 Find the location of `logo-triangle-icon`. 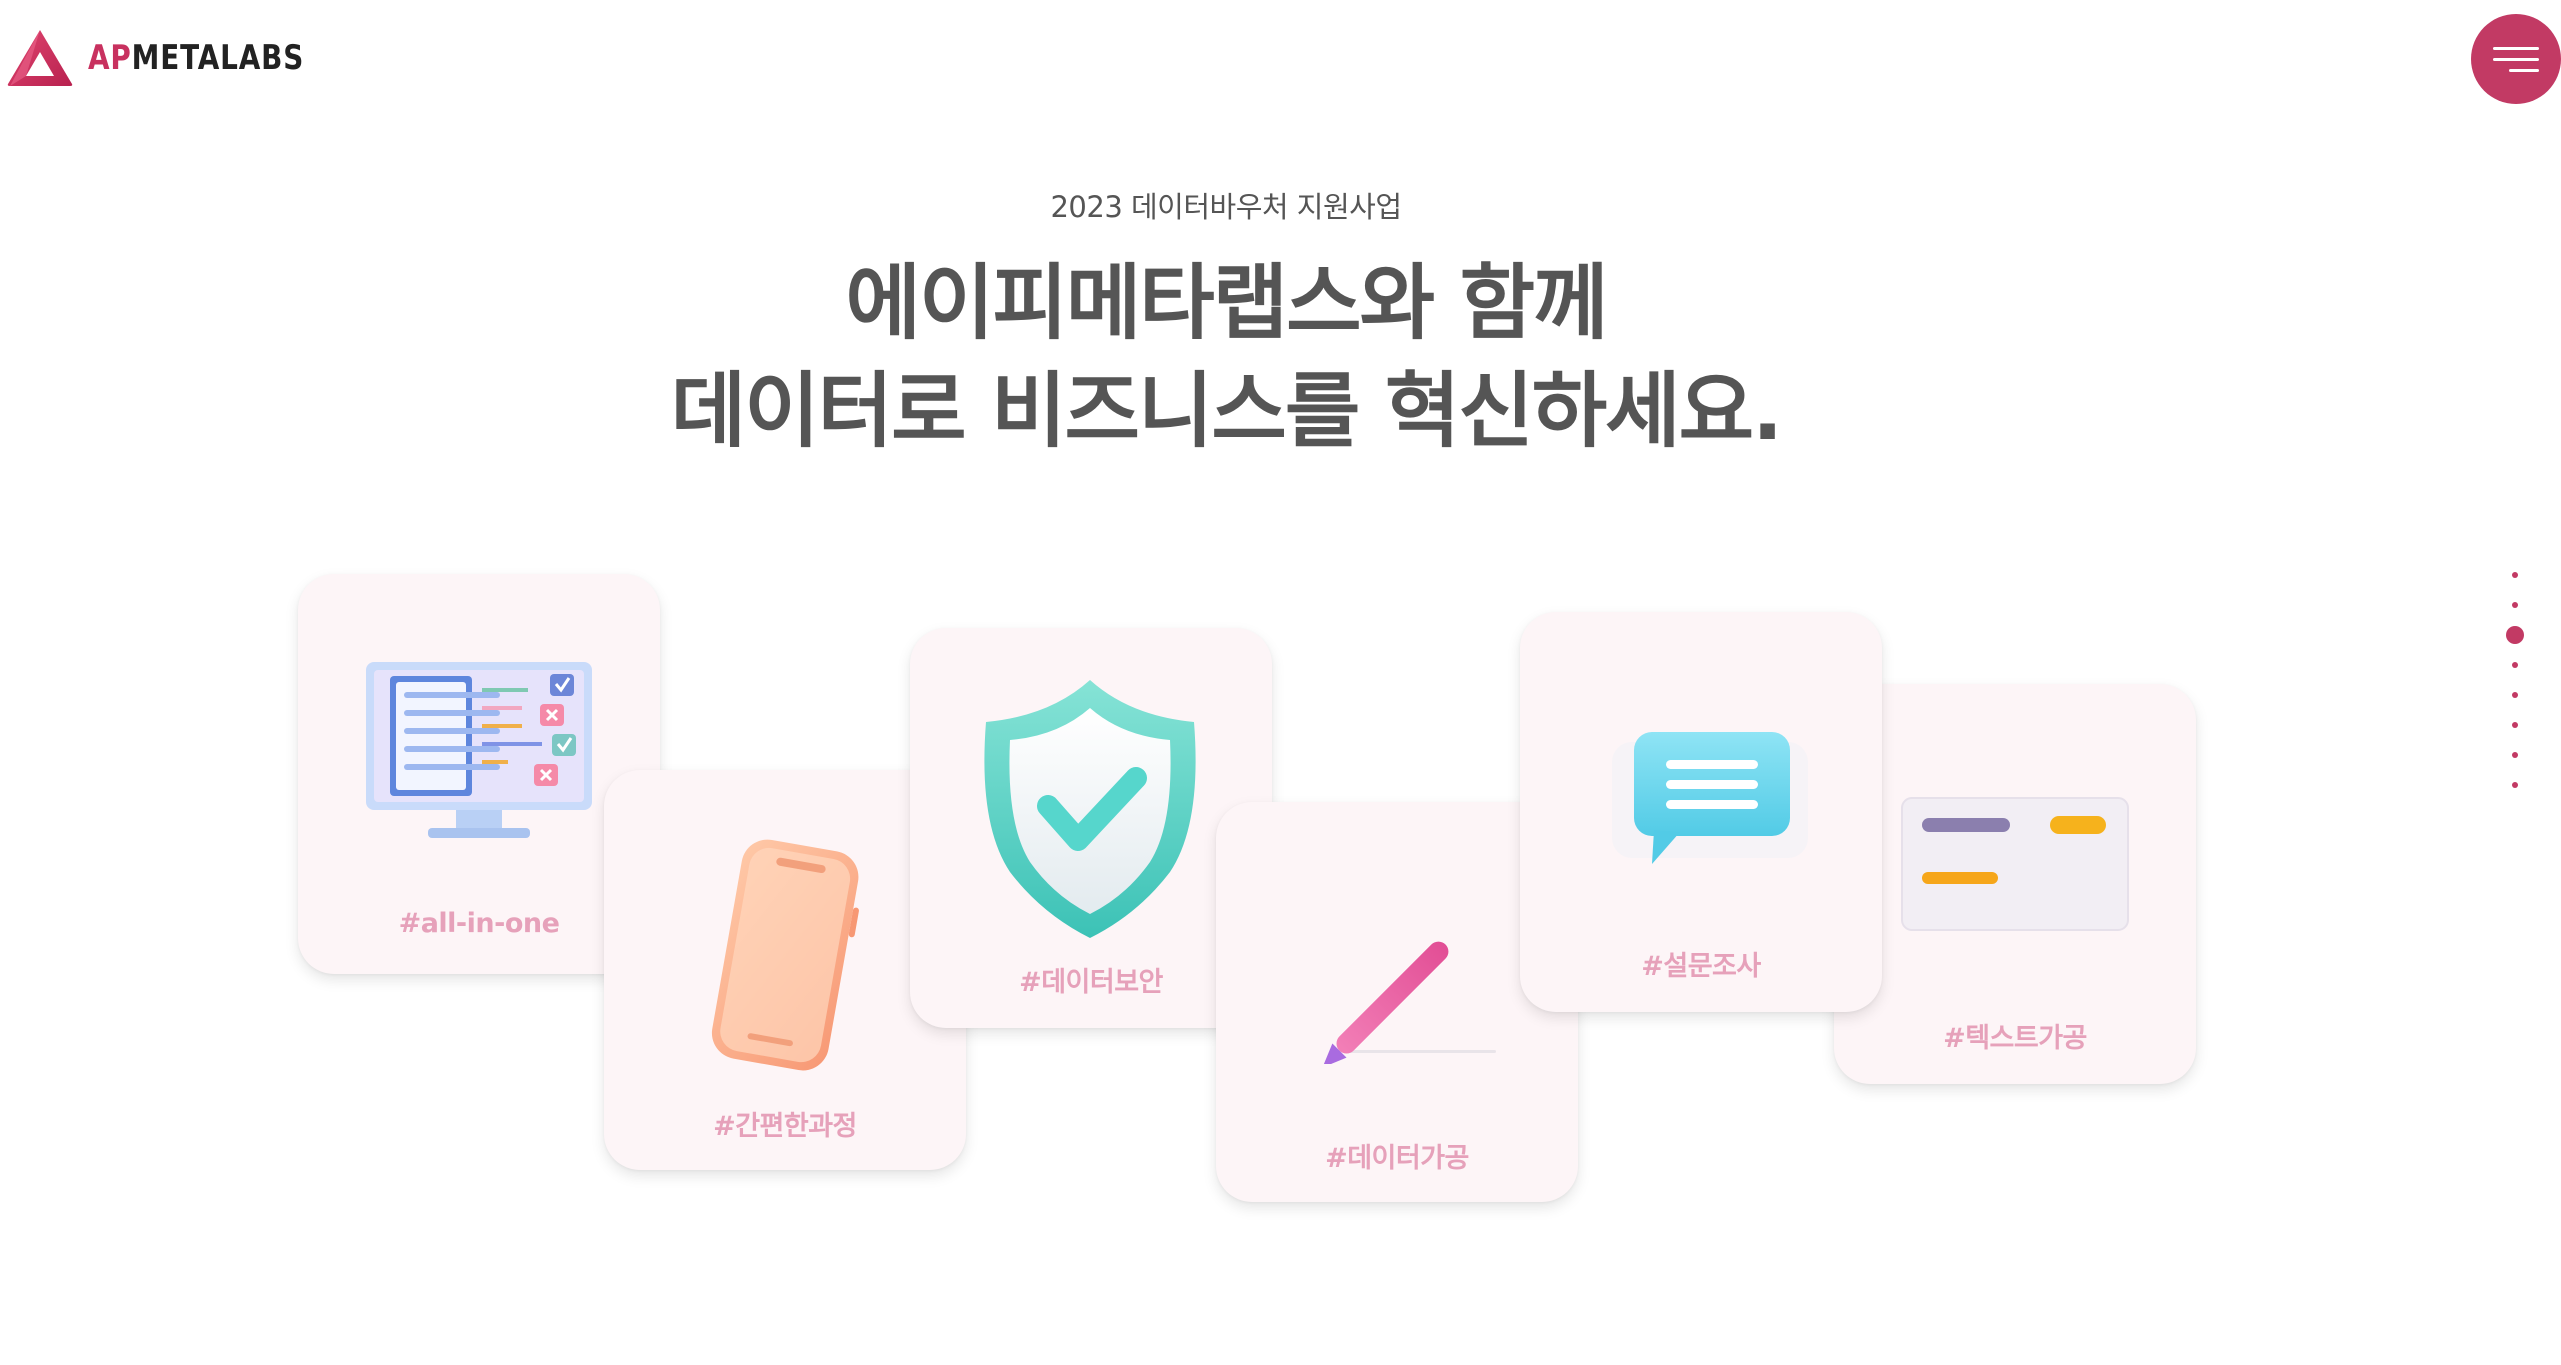

logo-triangle-icon is located at coordinates (40, 58).